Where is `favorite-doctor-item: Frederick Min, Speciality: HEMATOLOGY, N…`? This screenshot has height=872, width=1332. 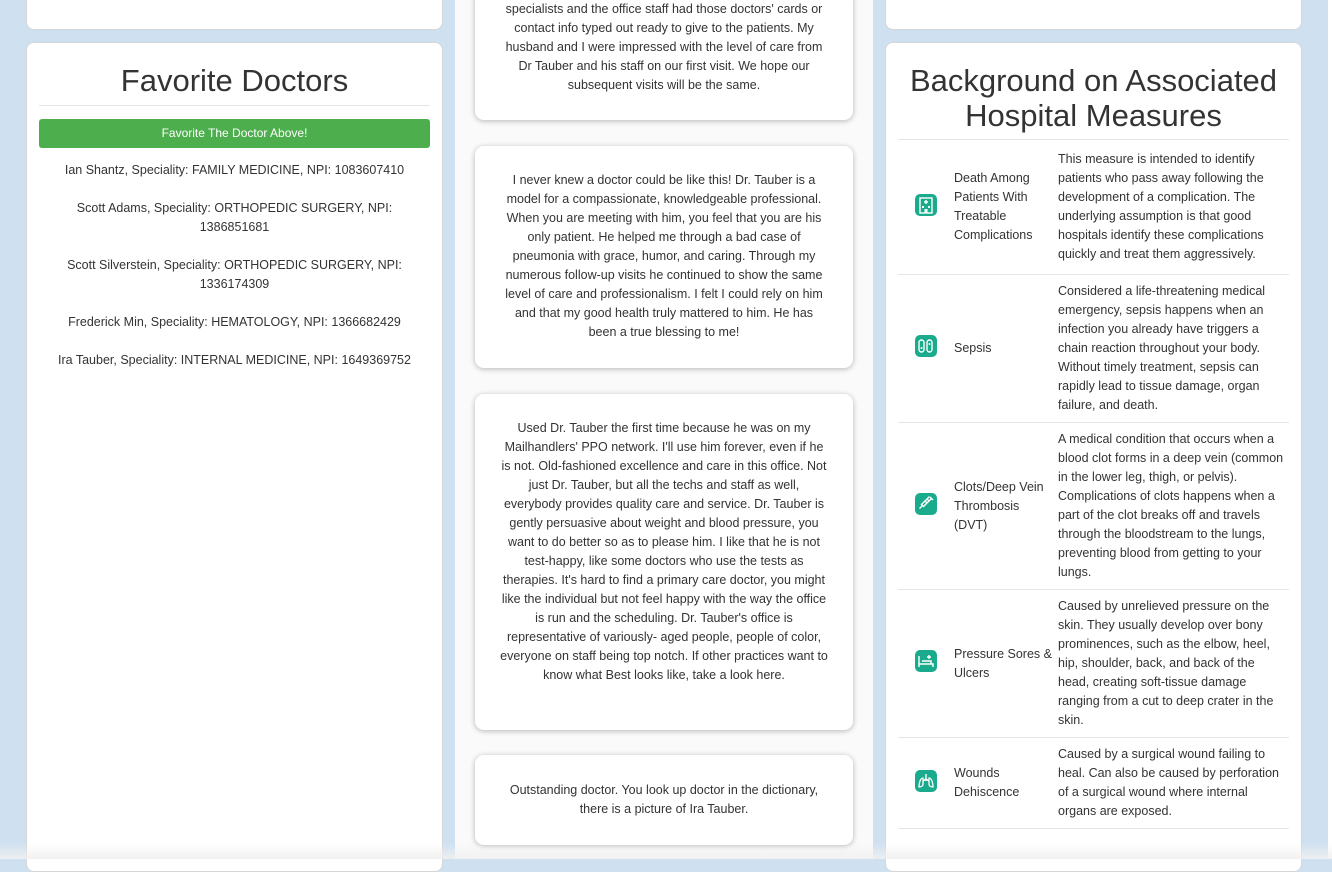
favorite-doctor-item: Frederick Min, Speciality: HEMATOLOGY, N… is located at coordinates (234, 322).